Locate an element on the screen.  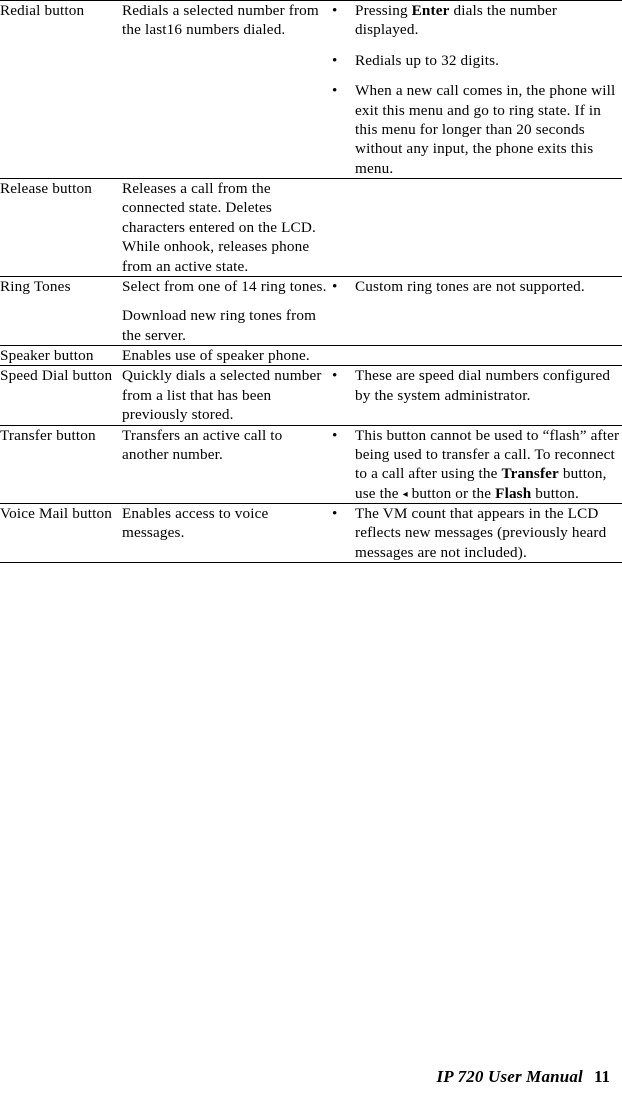
feature-name: Transfer button is located at coordinates (48, 435).